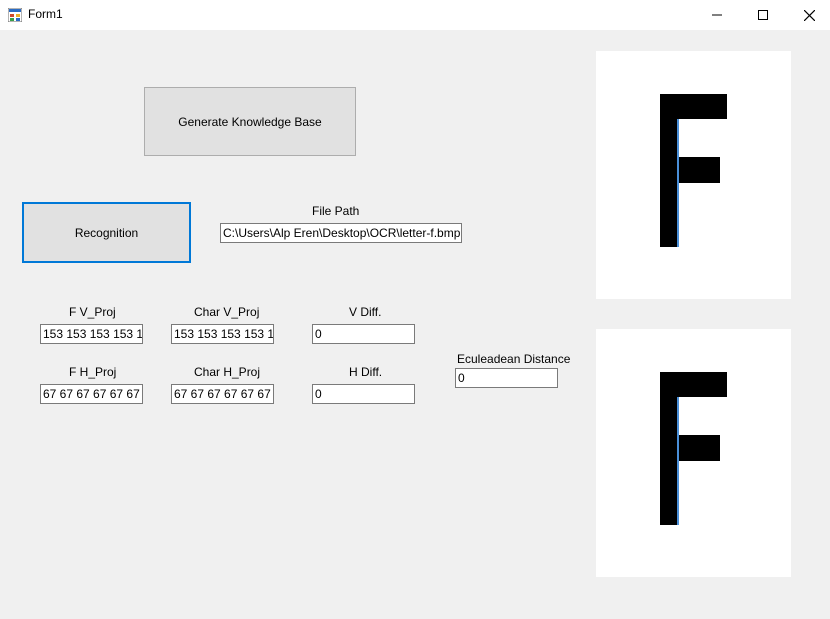 This screenshot has height=619, width=830. What do you see at coordinates (250, 121) in the screenshot?
I see `generate-knowledge-base-button: Generate Knowledge Base` at bounding box center [250, 121].